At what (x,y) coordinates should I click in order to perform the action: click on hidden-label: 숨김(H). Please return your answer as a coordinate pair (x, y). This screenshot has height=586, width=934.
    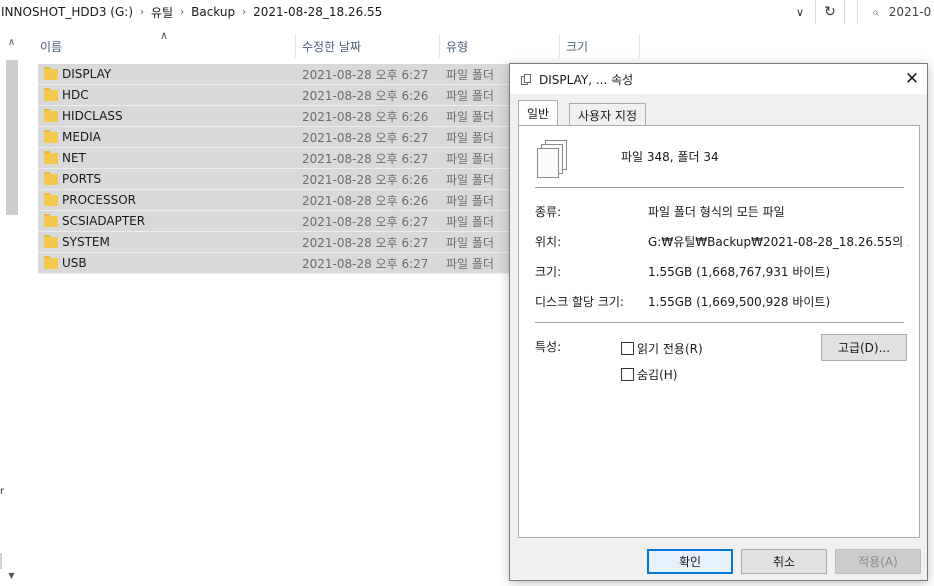
    Looking at the image, I should click on (657, 375).